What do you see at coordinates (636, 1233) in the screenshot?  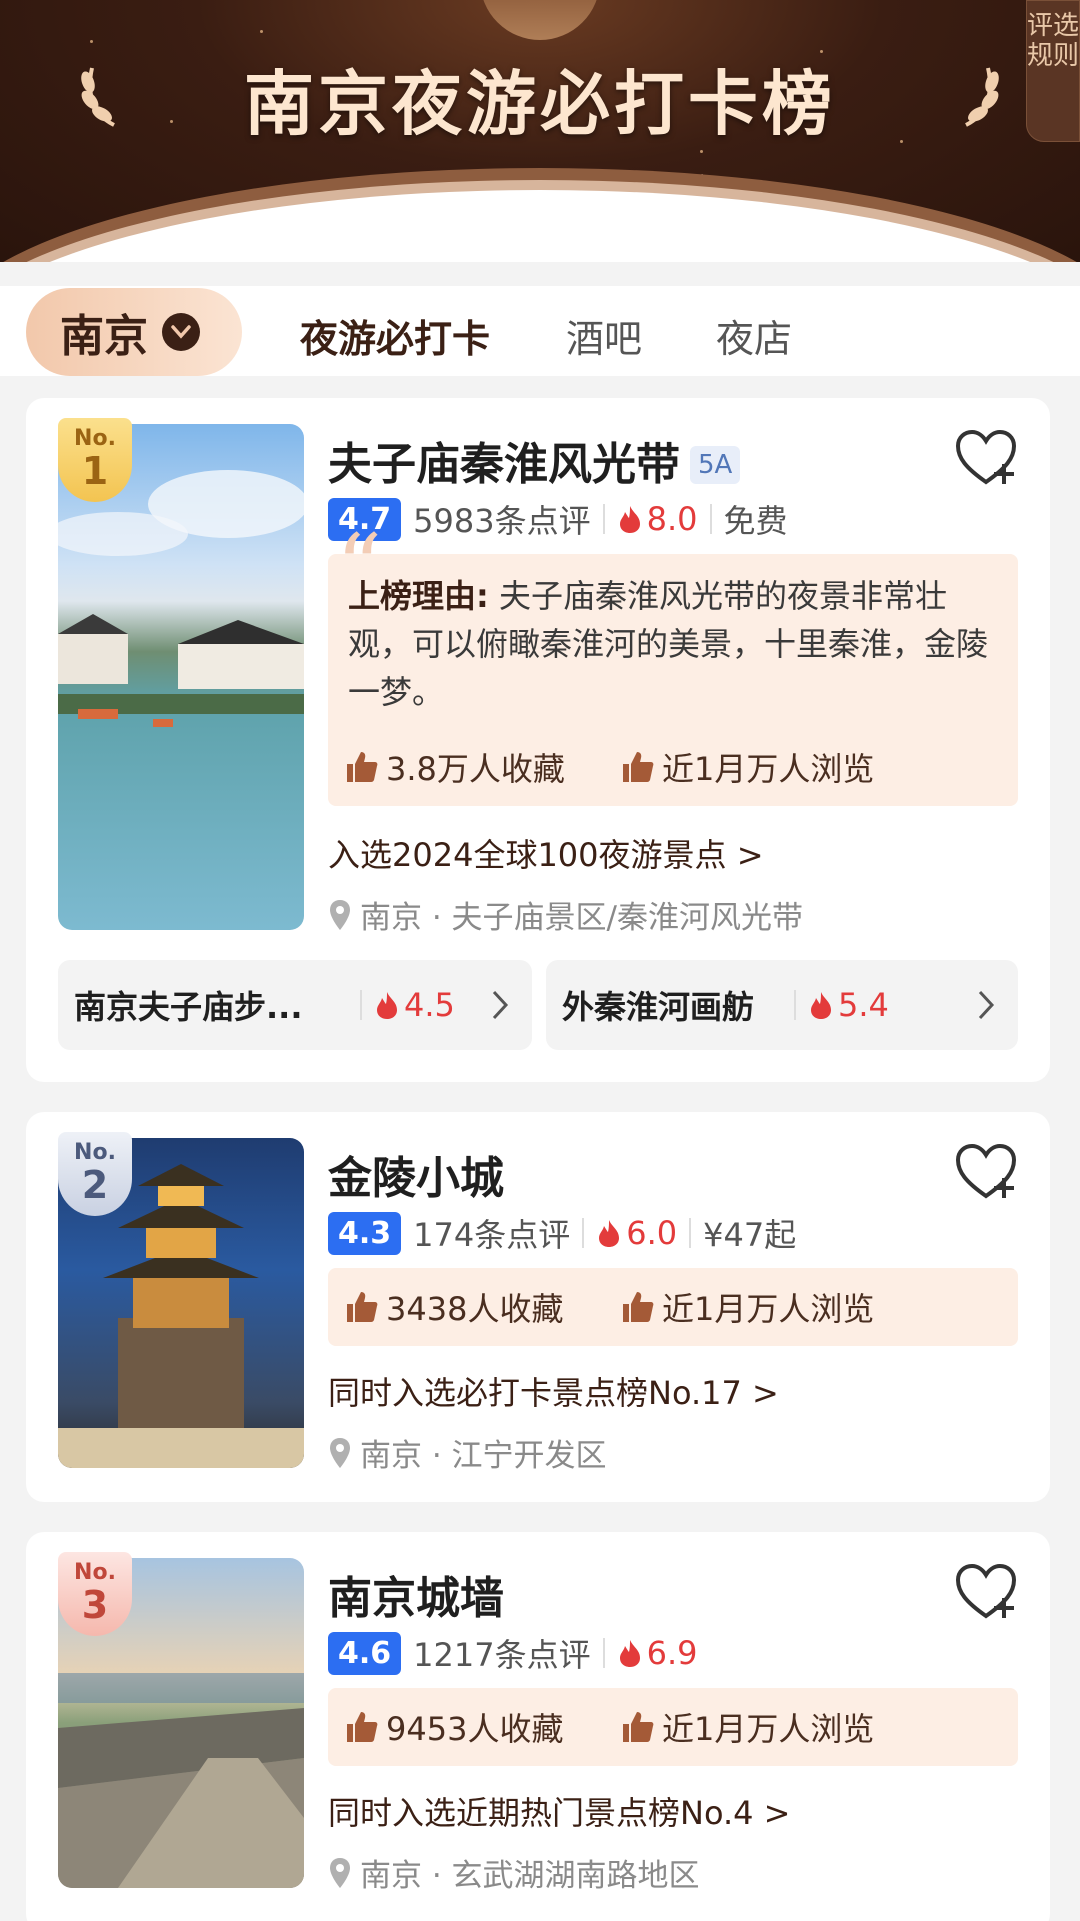 I see `hot-score: 6.0` at bounding box center [636, 1233].